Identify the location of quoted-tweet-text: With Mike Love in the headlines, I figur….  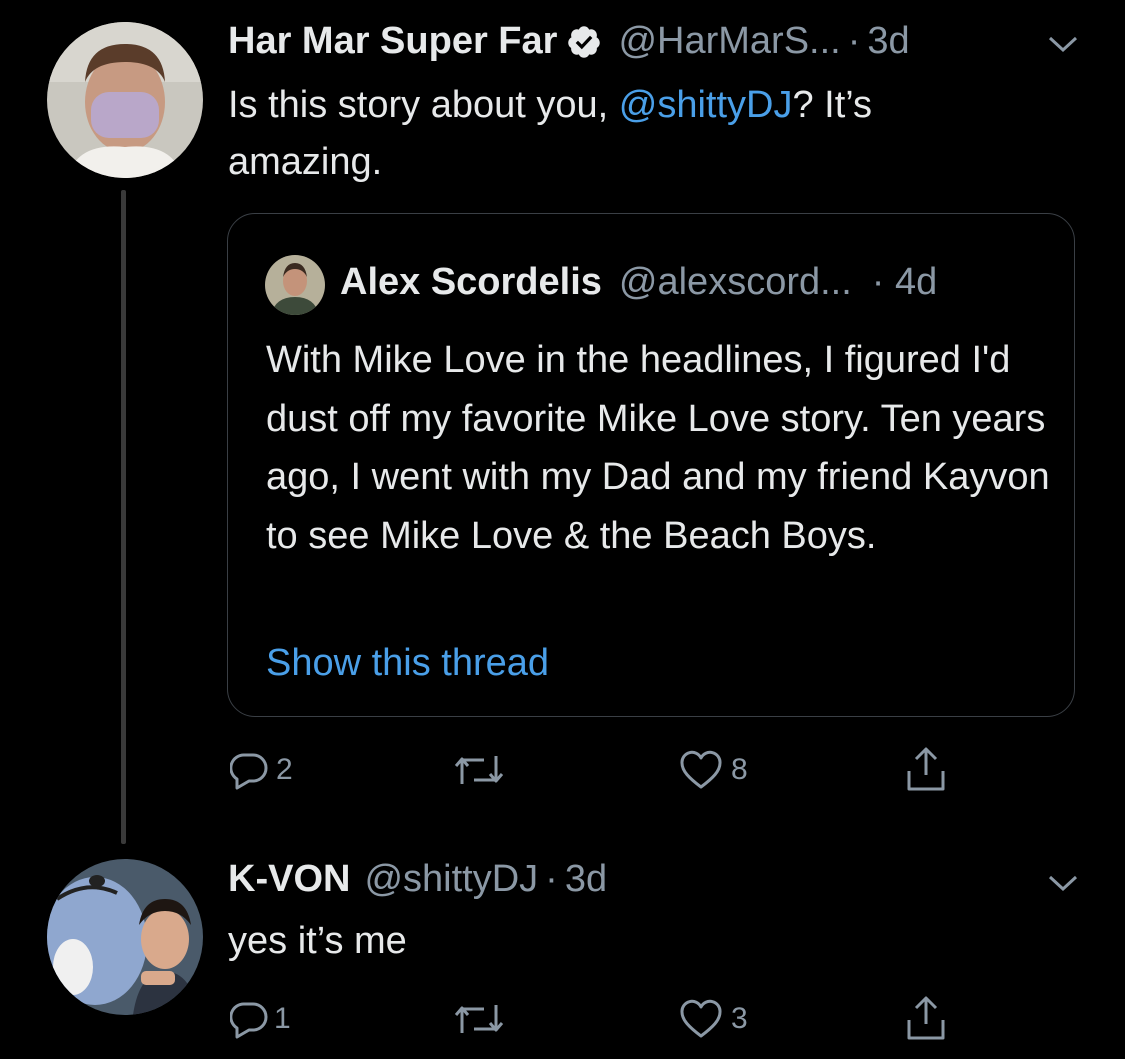
(658, 448).